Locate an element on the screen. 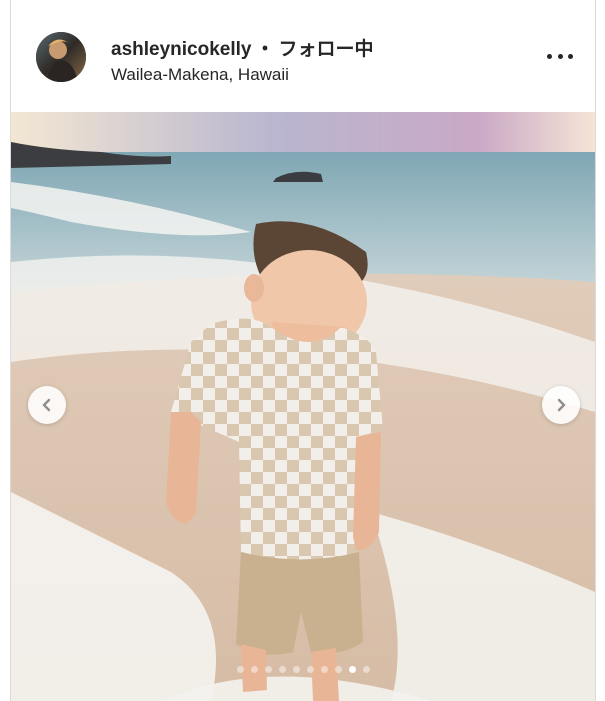  follow-status-button: フォロー中 is located at coordinates (325, 49).